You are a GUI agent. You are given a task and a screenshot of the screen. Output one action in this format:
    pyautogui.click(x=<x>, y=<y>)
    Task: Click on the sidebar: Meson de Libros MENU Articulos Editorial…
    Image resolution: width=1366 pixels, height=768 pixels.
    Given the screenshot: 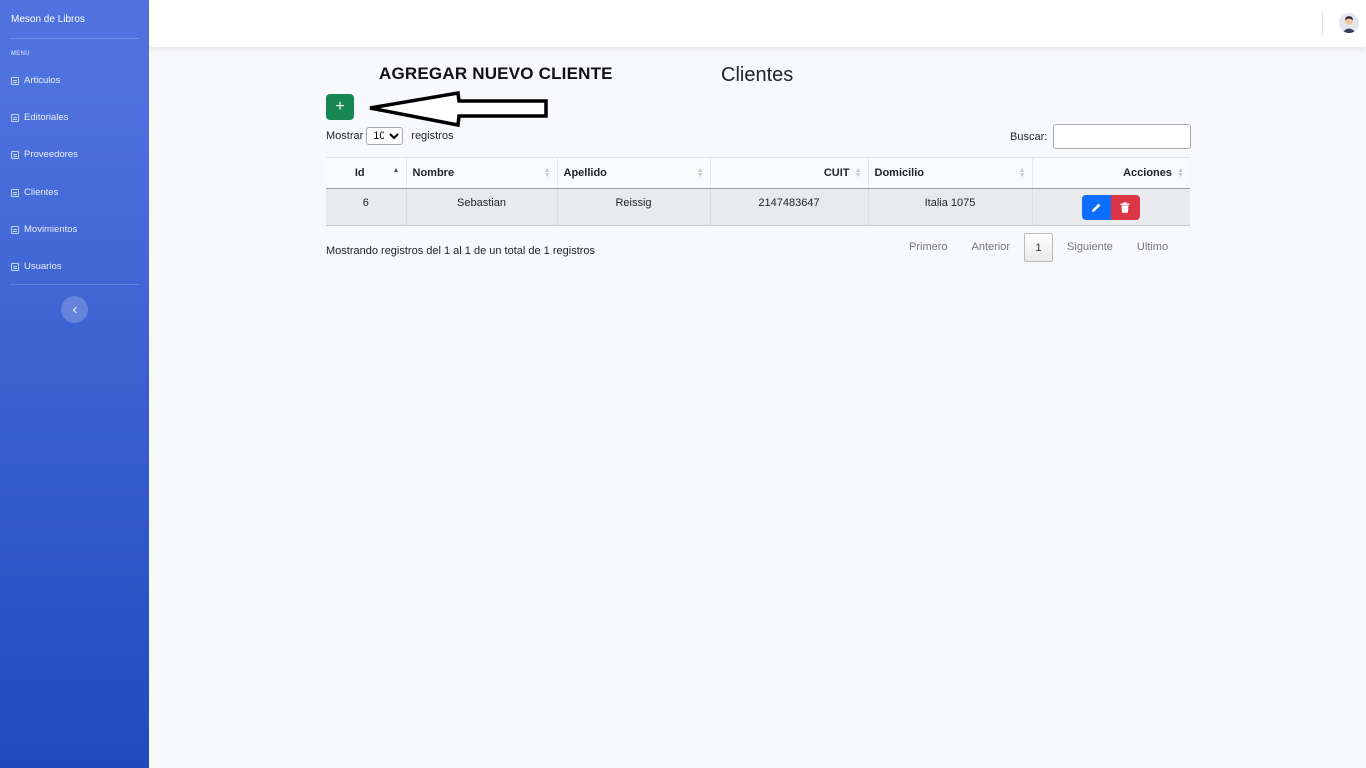 What is the action you would take?
    pyautogui.click(x=74, y=384)
    